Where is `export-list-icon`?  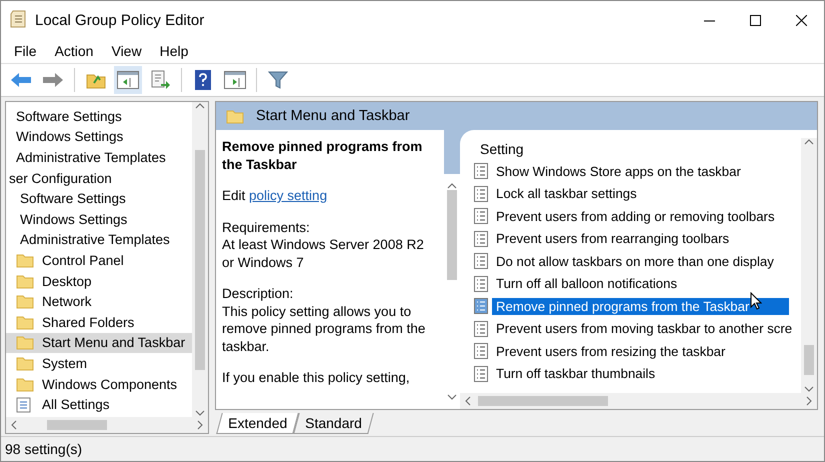 export-list-icon is located at coordinates (160, 80).